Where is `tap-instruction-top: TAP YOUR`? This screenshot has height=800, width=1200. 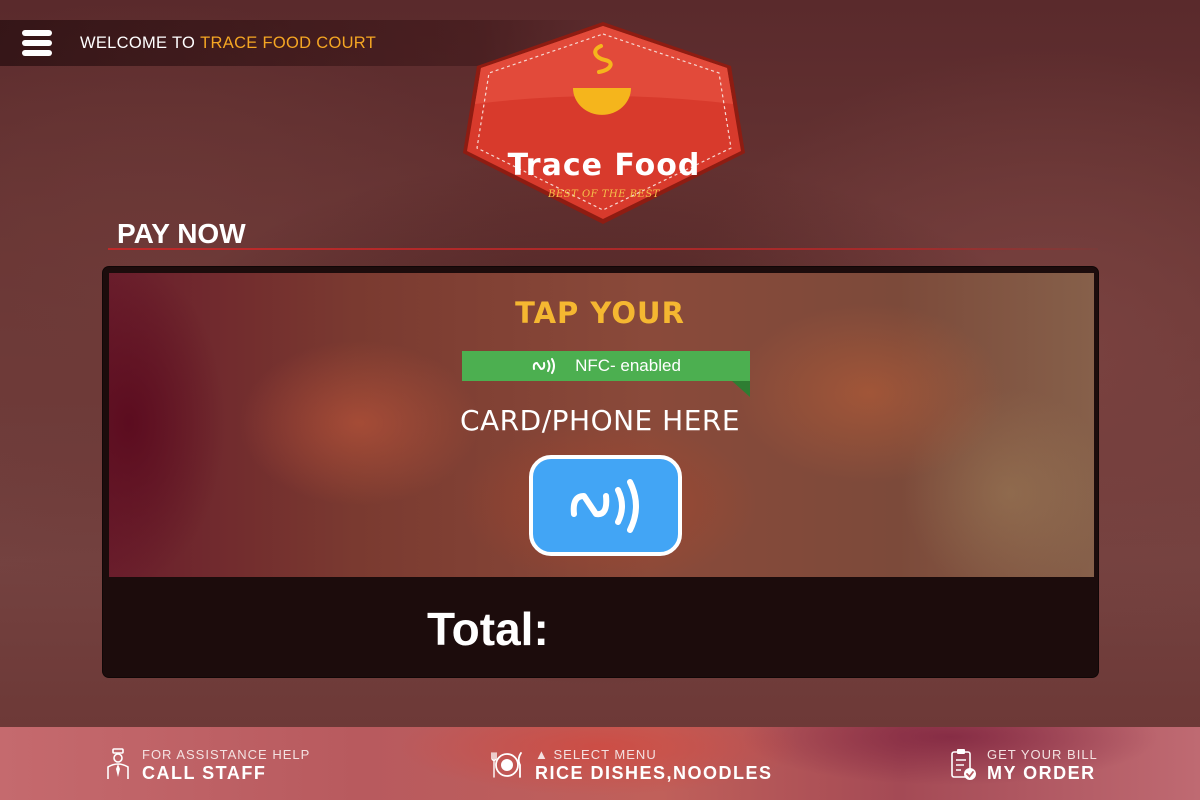 tap-instruction-top: TAP YOUR is located at coordinates (600, 313).